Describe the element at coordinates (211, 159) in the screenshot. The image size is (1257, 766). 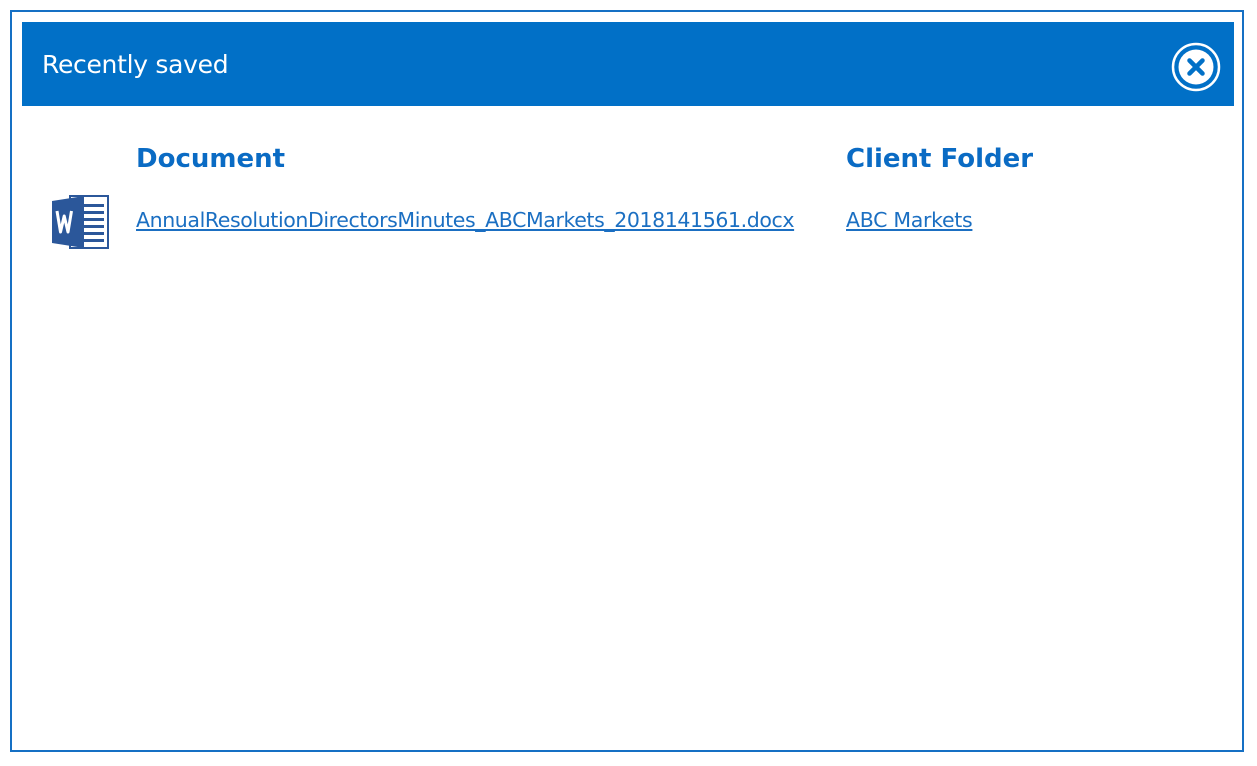
I see `column-header-document: Document` at that location.